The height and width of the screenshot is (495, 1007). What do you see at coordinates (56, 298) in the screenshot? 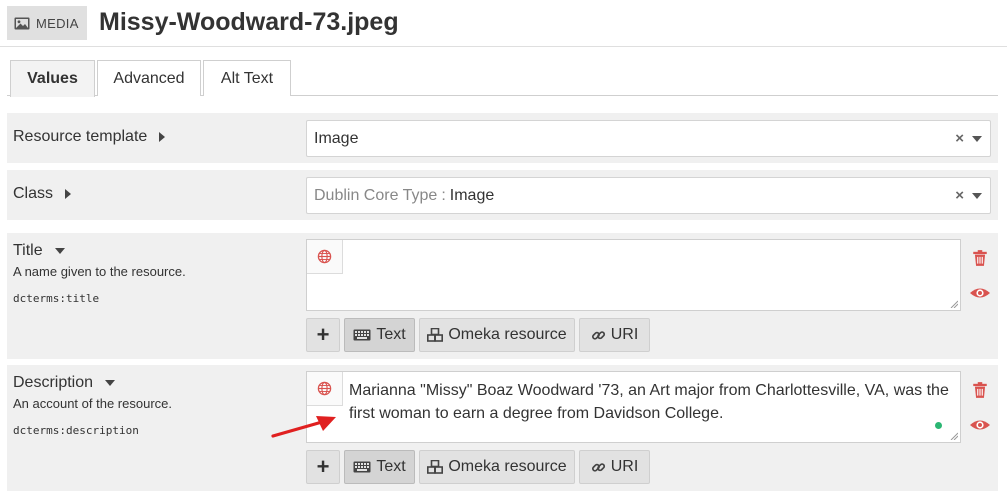
I see `property-term: dcterms:title` at bounding box center [56, 298].